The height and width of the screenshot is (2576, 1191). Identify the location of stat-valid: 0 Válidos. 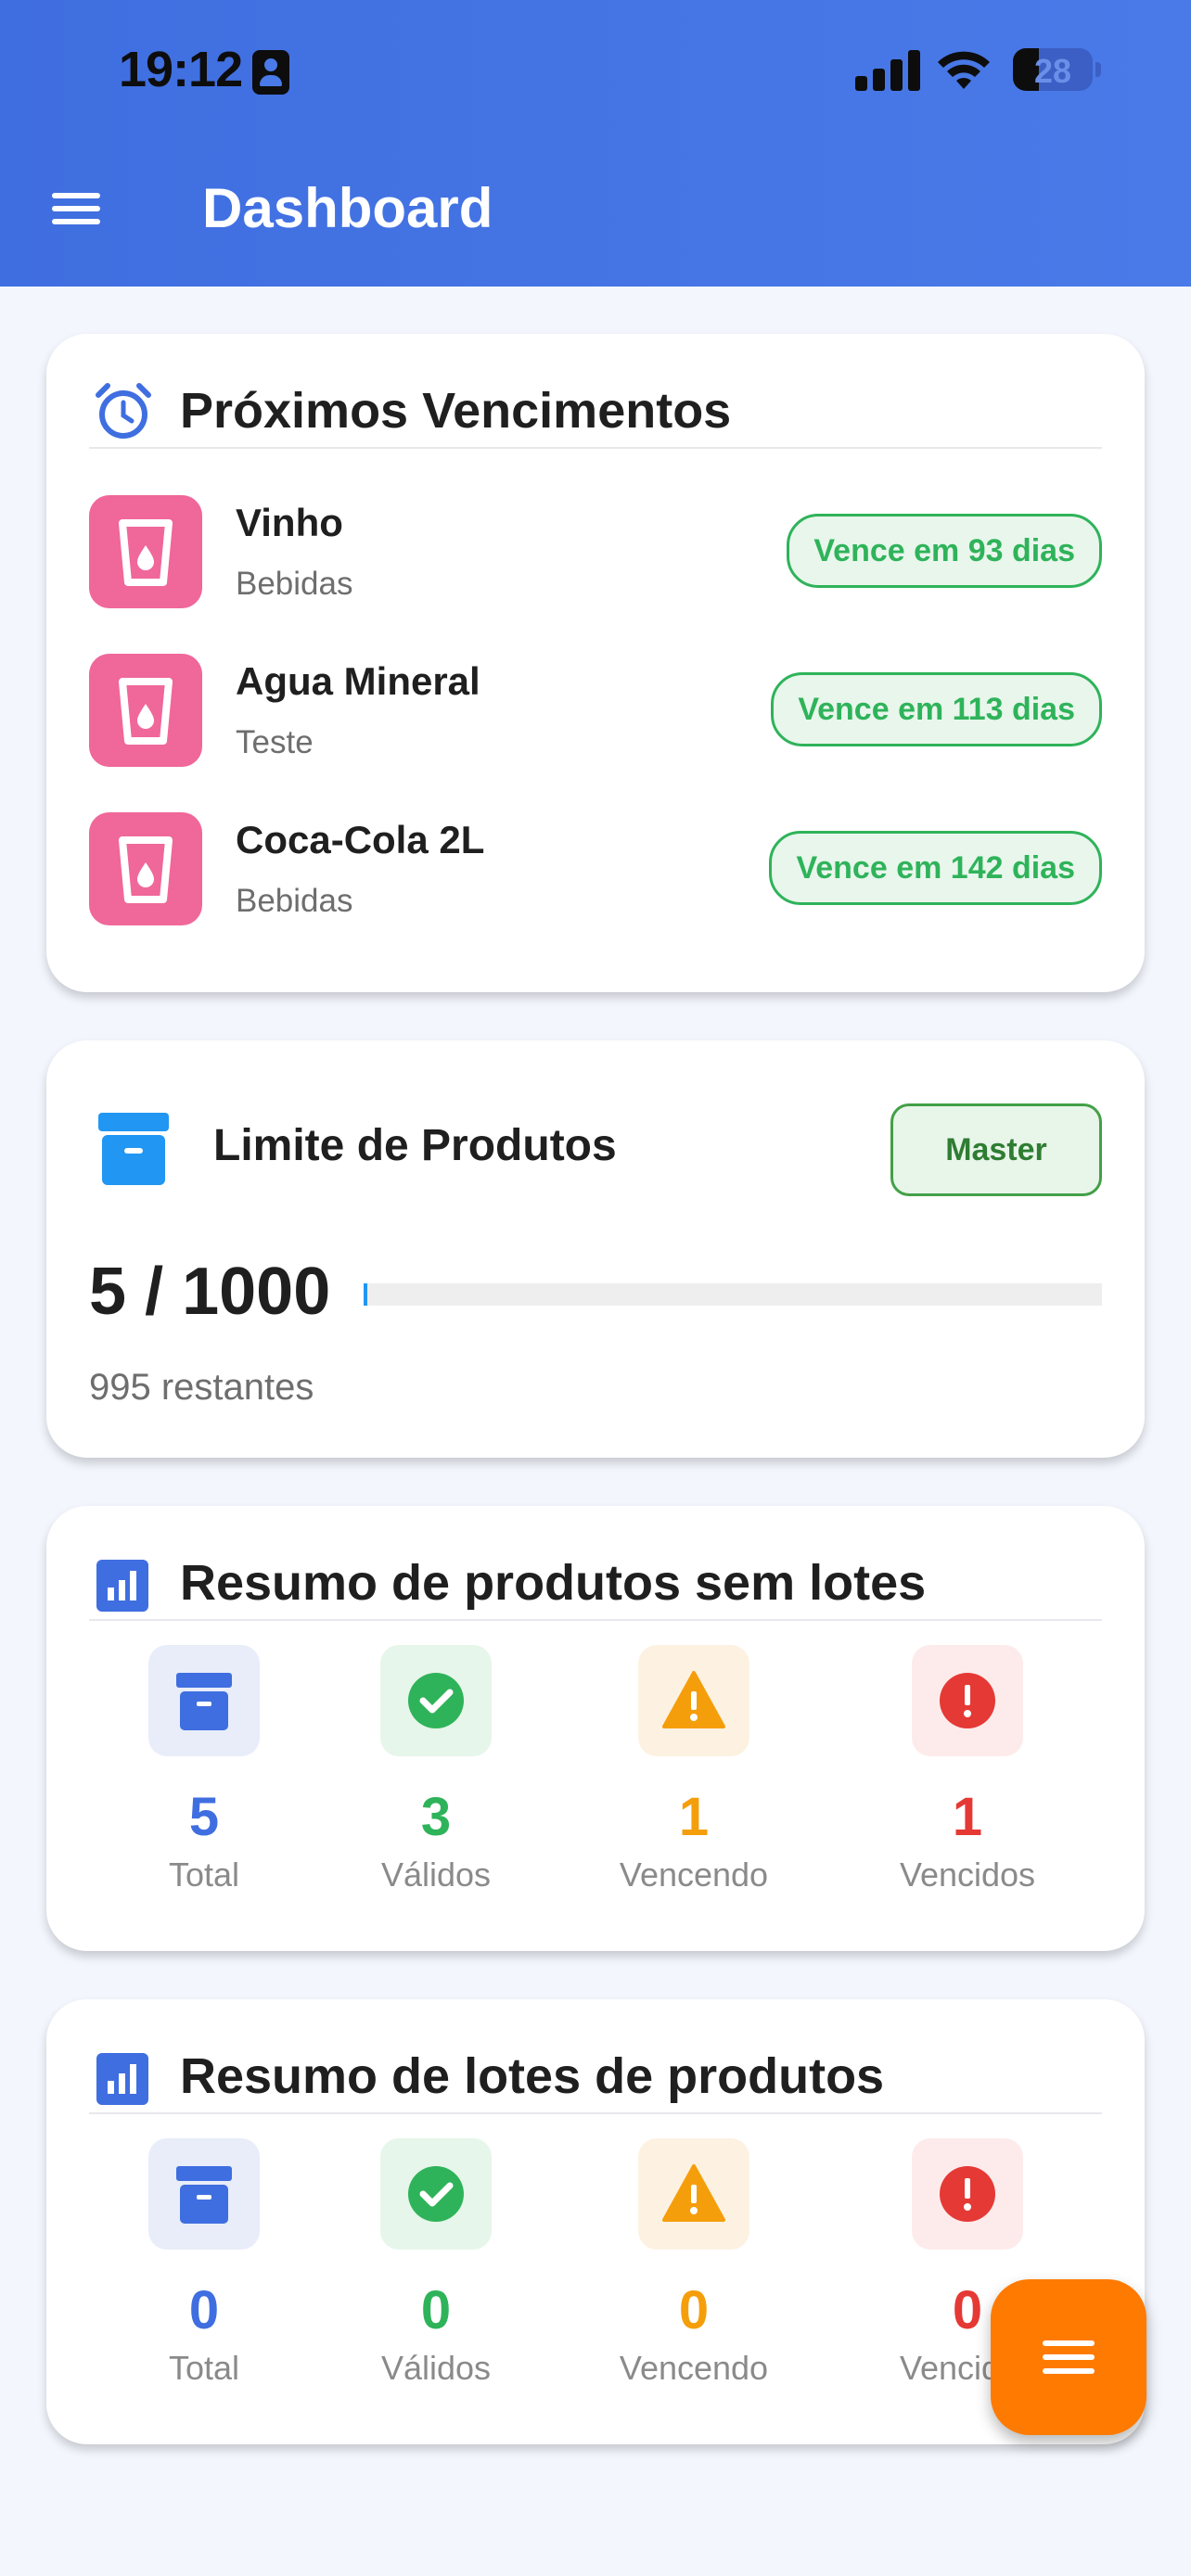
(436, 2264).